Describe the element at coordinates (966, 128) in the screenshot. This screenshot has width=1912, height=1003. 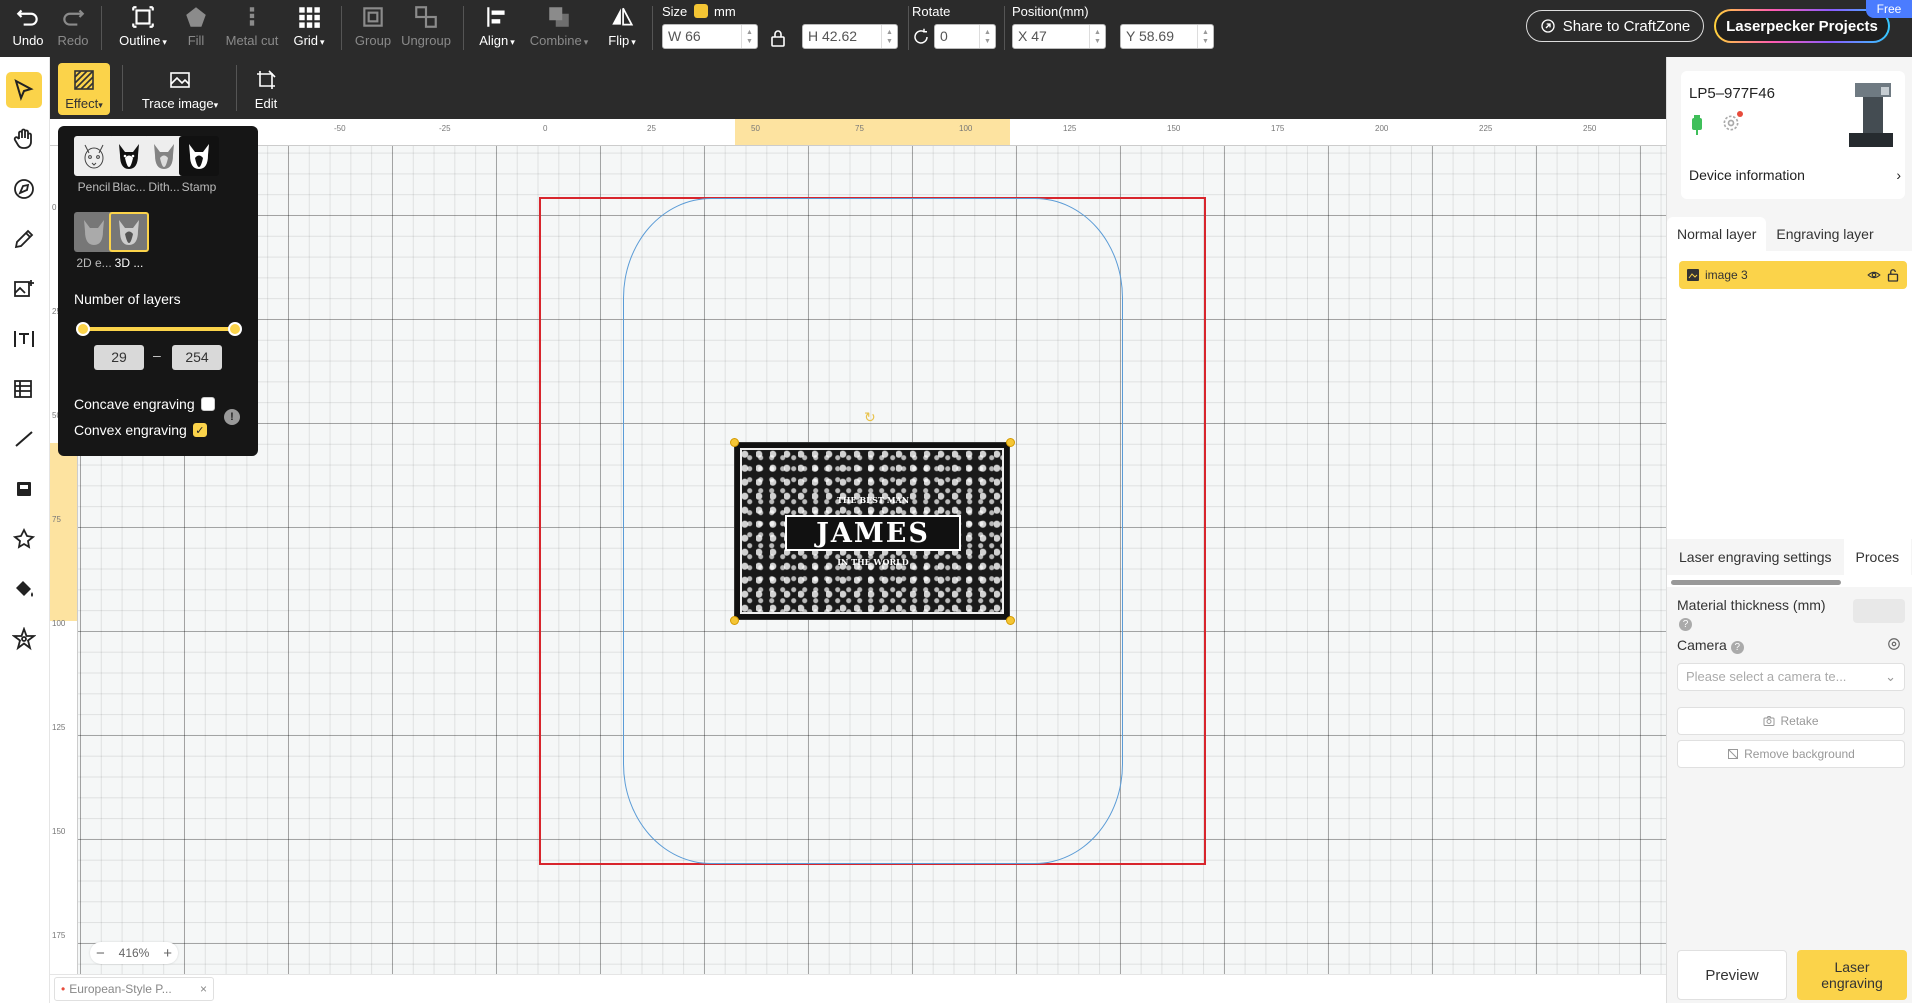
I see `ruler-tick: 100` at that location.